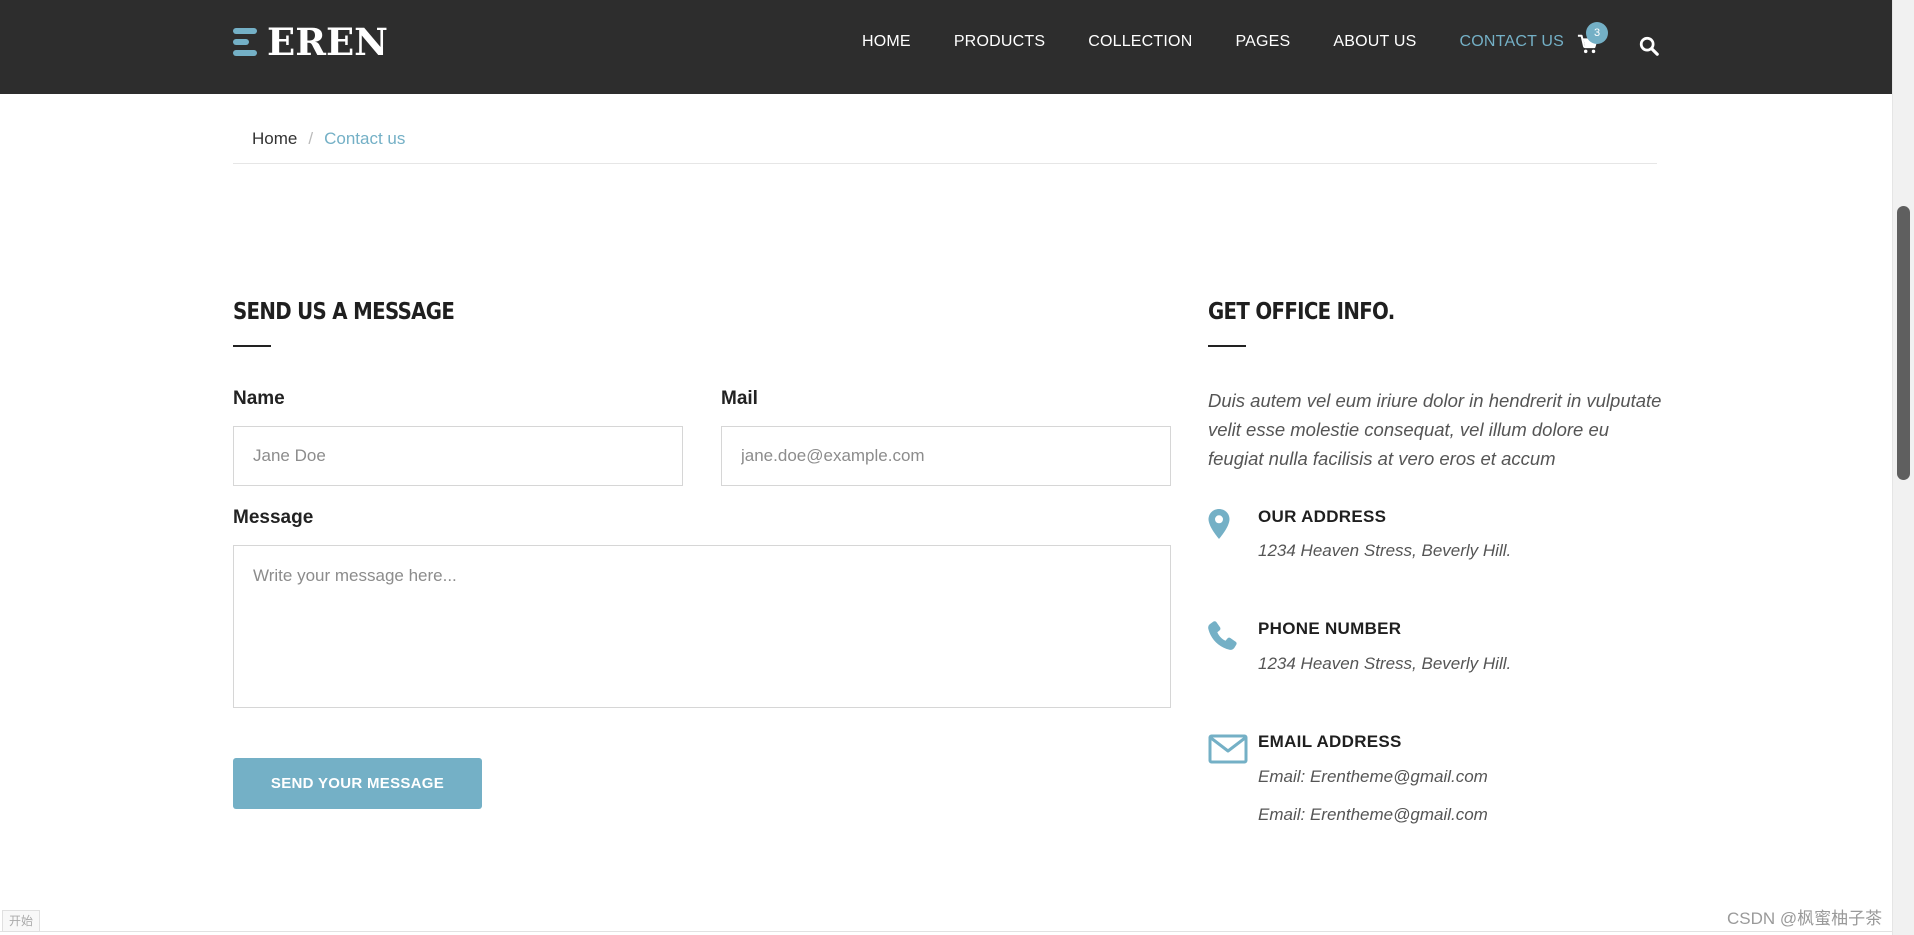  Describe the element at coordinates (1374, 42) in the screenshot. I see `nav-item-about-us: ABOUT US` at that location.